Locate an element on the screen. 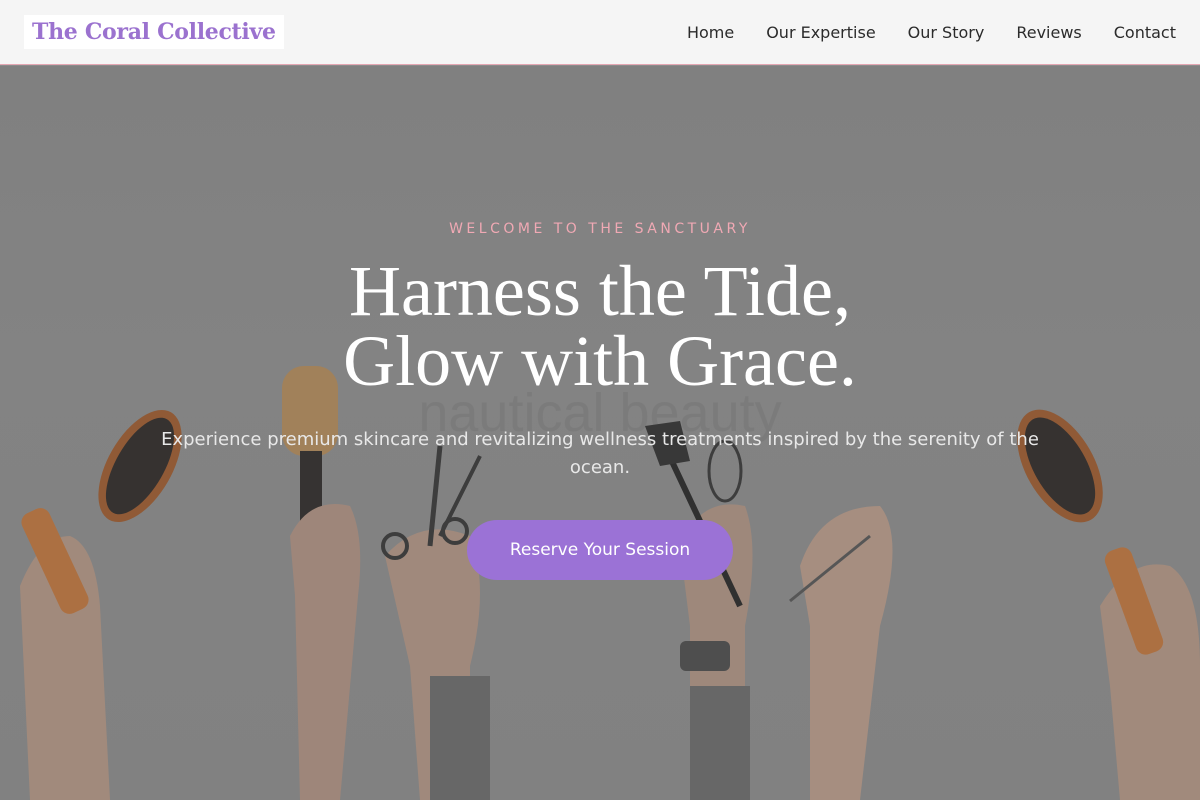 The height and width of the screenshot is (800, 1200). headline-line-1: Harness the Tide, is located at coordinates (600, 291).